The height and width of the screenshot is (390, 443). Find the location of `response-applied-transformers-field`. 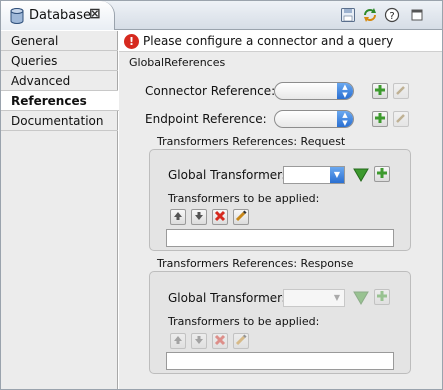

response-applied-transformers-field is located at coordinates (280, 361).